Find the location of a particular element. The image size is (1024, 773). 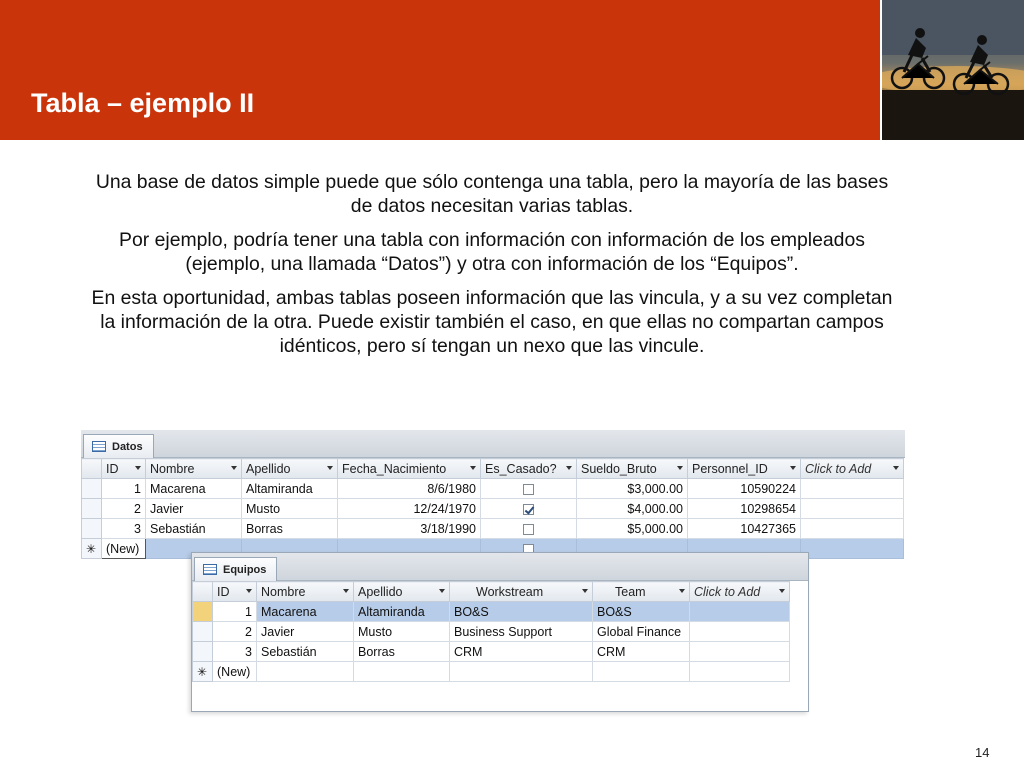

cell-team: BO&S is located at coordinates (641, 611).